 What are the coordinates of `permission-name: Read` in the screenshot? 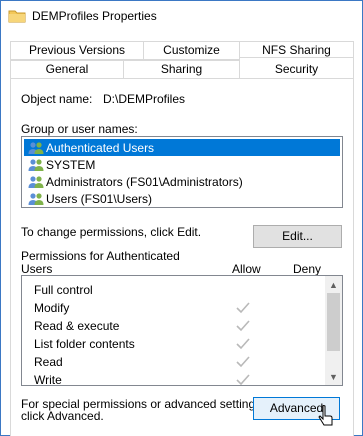 It's located at (48, 362).